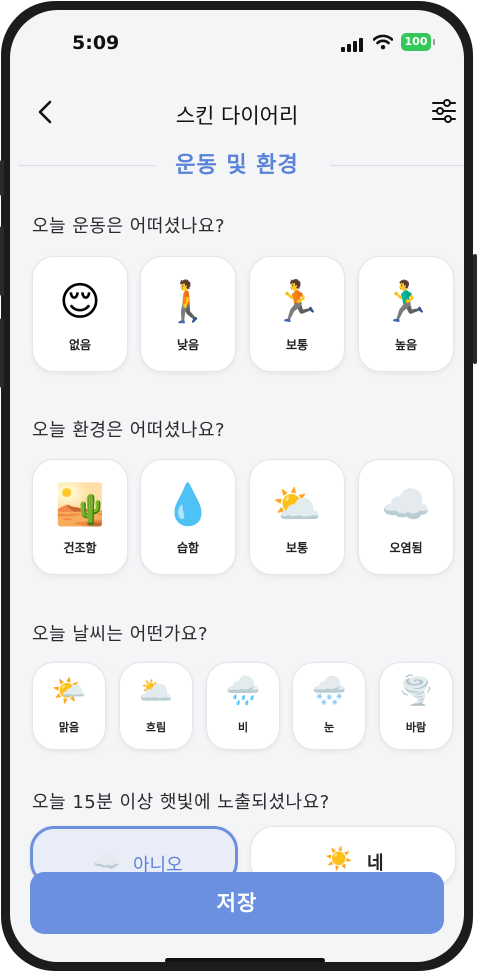  Describe the element at coordinates (297, 302) in the screenshot. I see `running-icon: 🏃` at that location.